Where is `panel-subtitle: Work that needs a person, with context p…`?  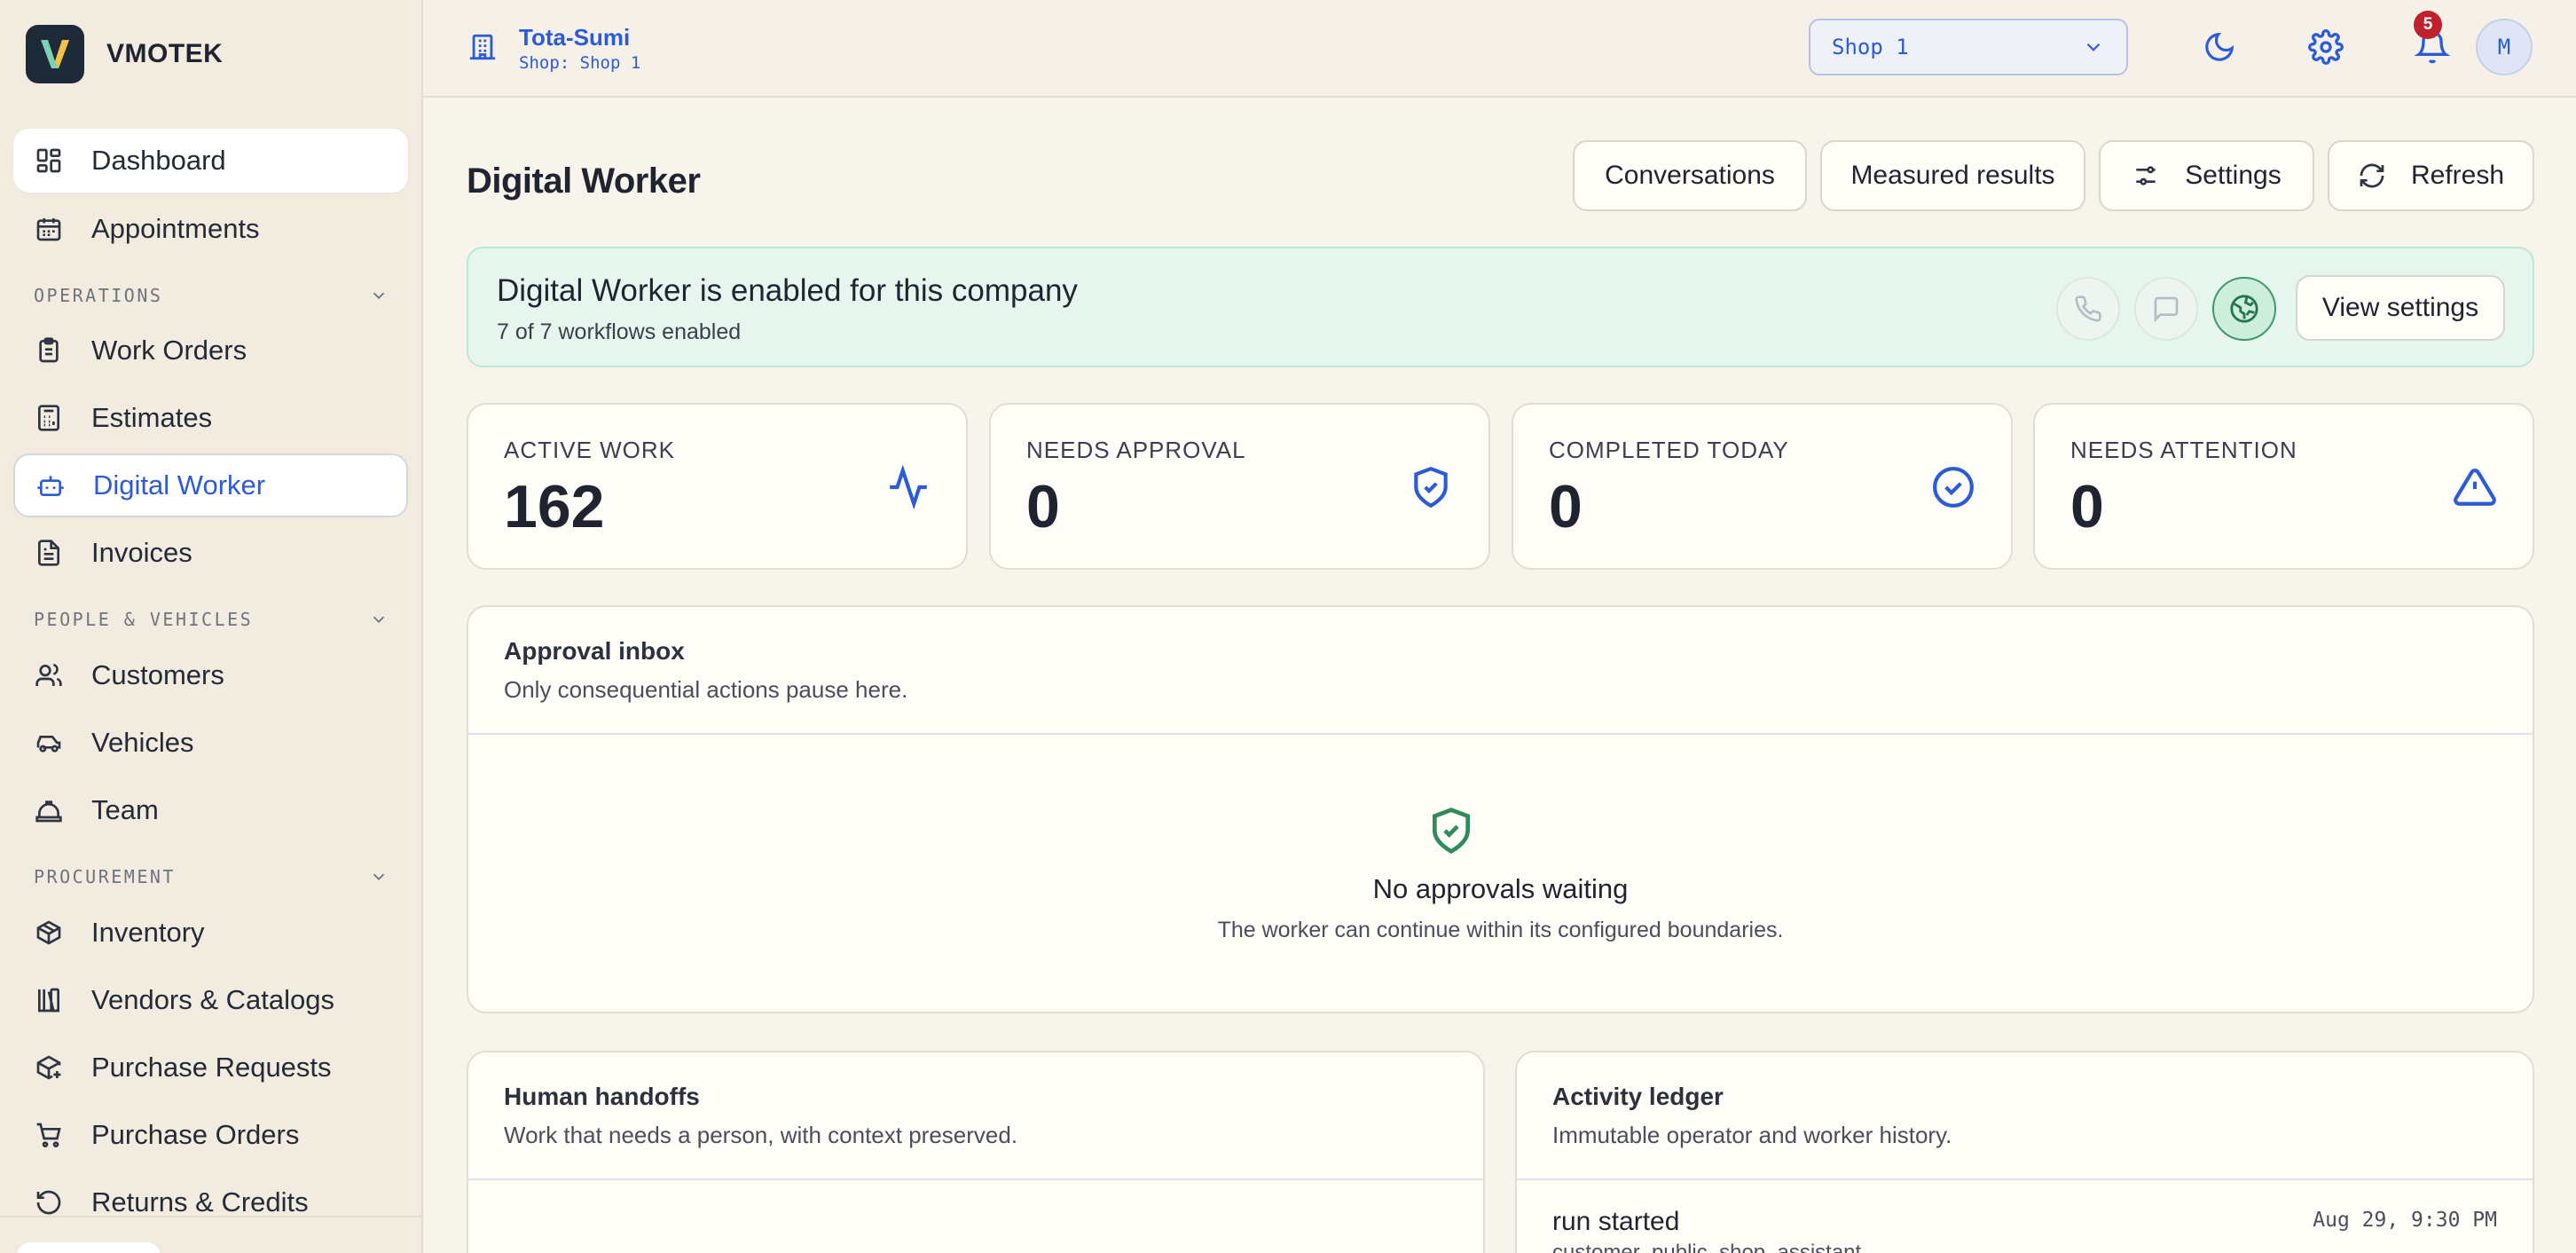
panel-subtitle: Work that needs a person, with context p… is located at coordinates (761, 1135).